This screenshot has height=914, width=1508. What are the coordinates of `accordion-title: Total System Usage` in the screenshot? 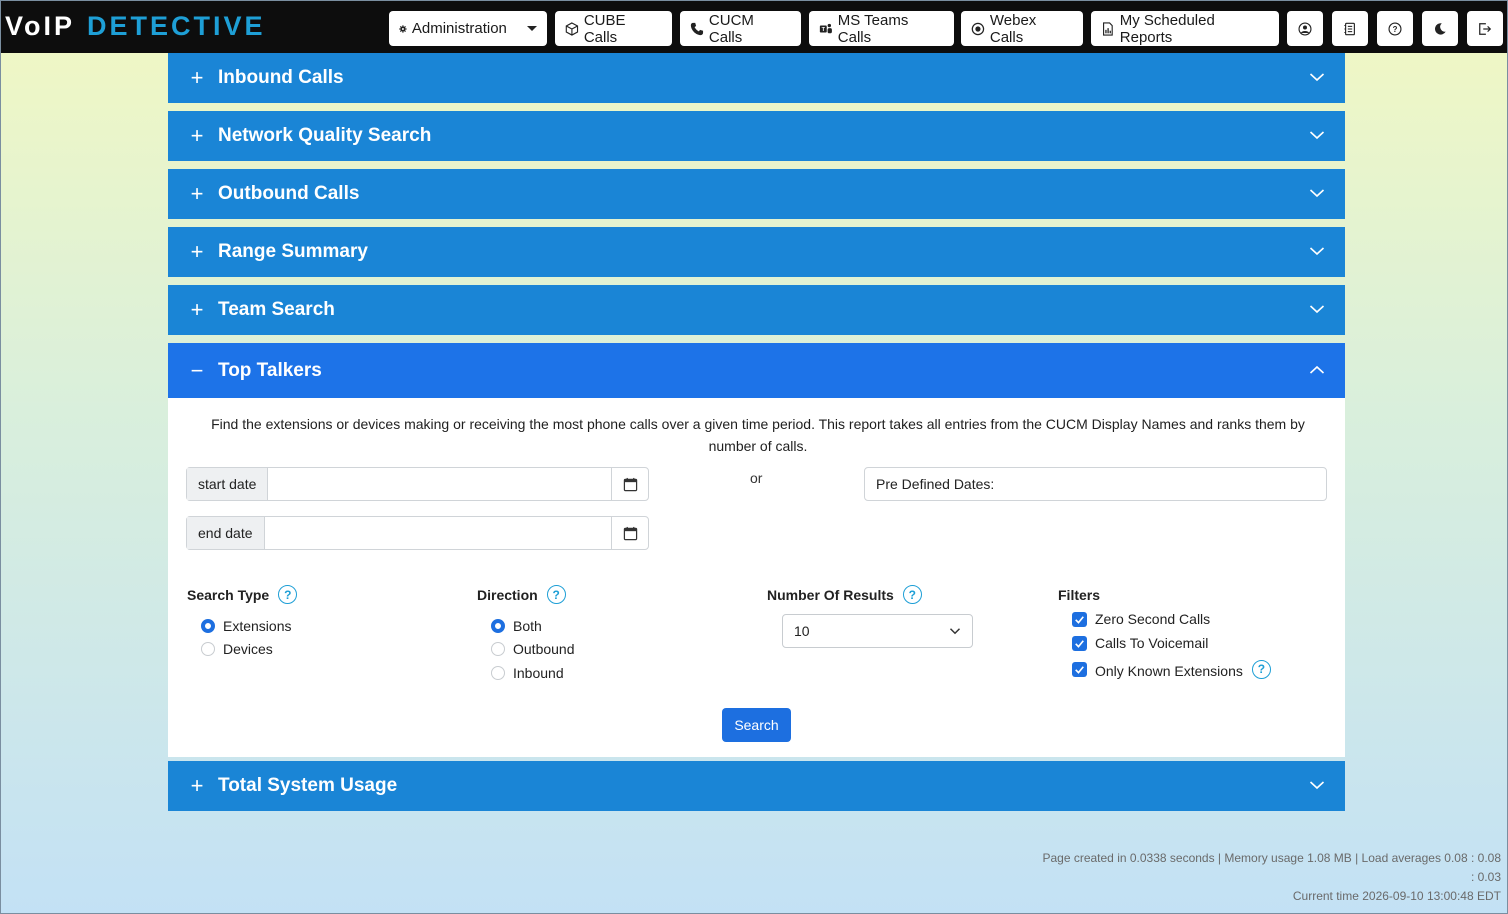 It's located at (308, 785).